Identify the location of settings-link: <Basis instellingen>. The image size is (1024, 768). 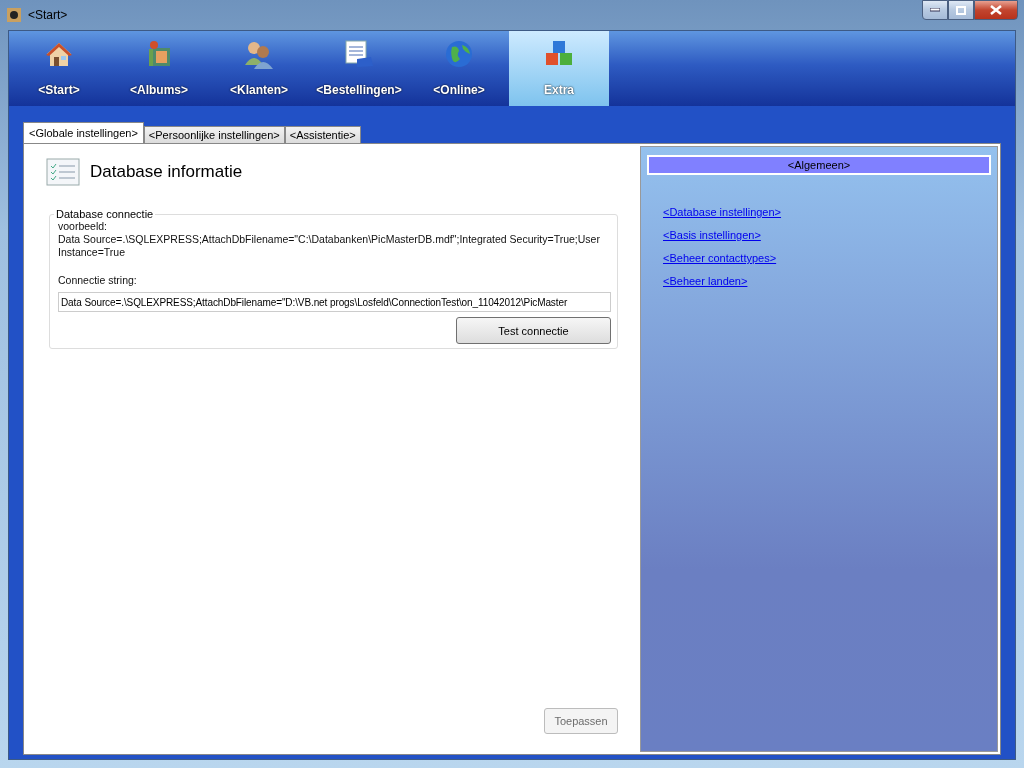
(712, 235).